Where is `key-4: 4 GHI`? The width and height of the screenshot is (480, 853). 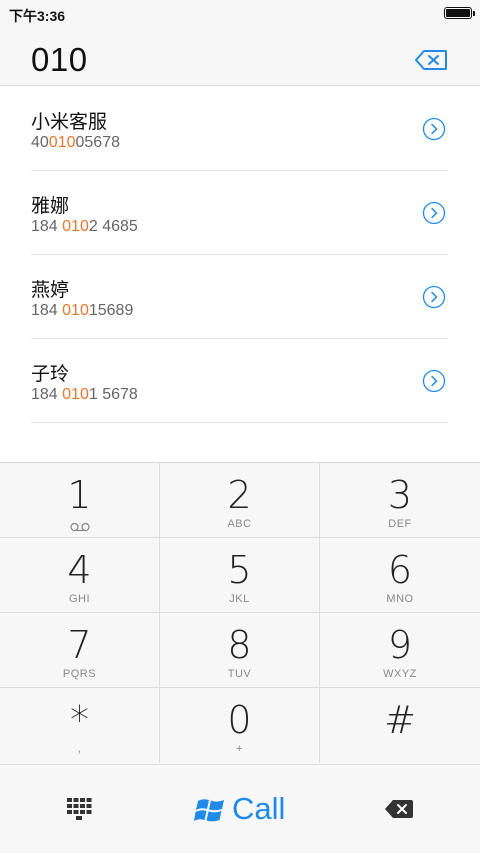
key-4: 4 GHI is located at coordinates (80, 575).